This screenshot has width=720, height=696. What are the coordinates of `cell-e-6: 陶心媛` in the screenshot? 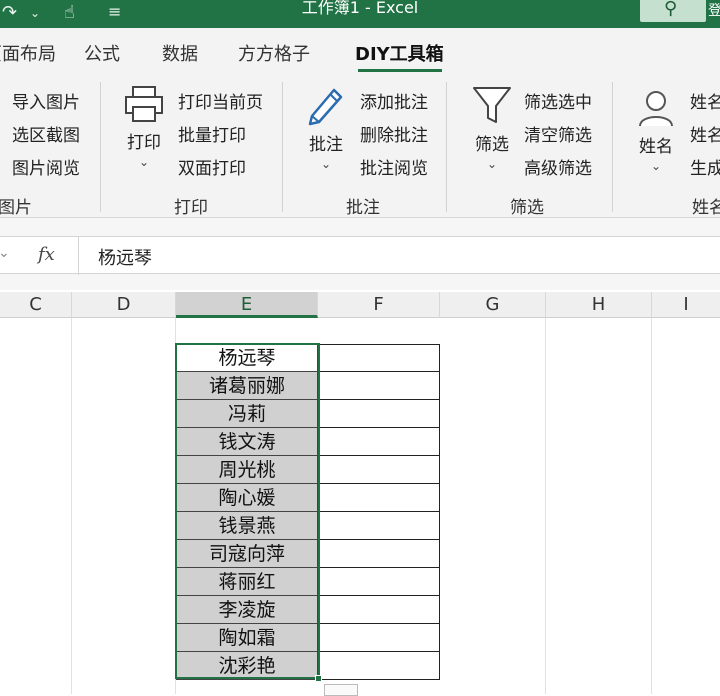 It's located at (247, 498).